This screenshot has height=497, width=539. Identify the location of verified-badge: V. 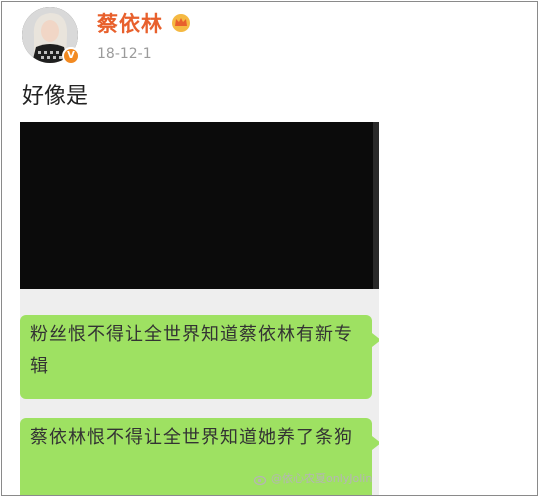
(71, 56).